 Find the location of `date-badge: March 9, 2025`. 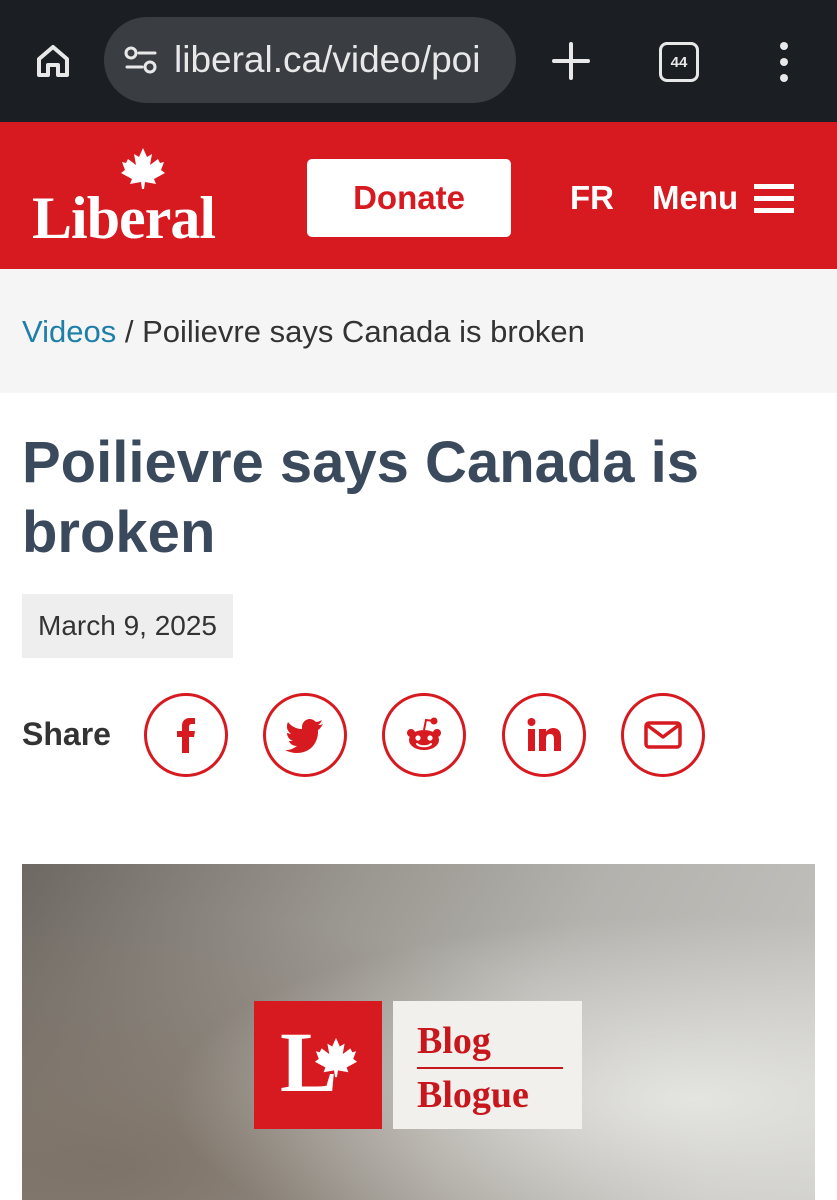

date-badge: March 9, 2025 is located at coordinates (127, 626).